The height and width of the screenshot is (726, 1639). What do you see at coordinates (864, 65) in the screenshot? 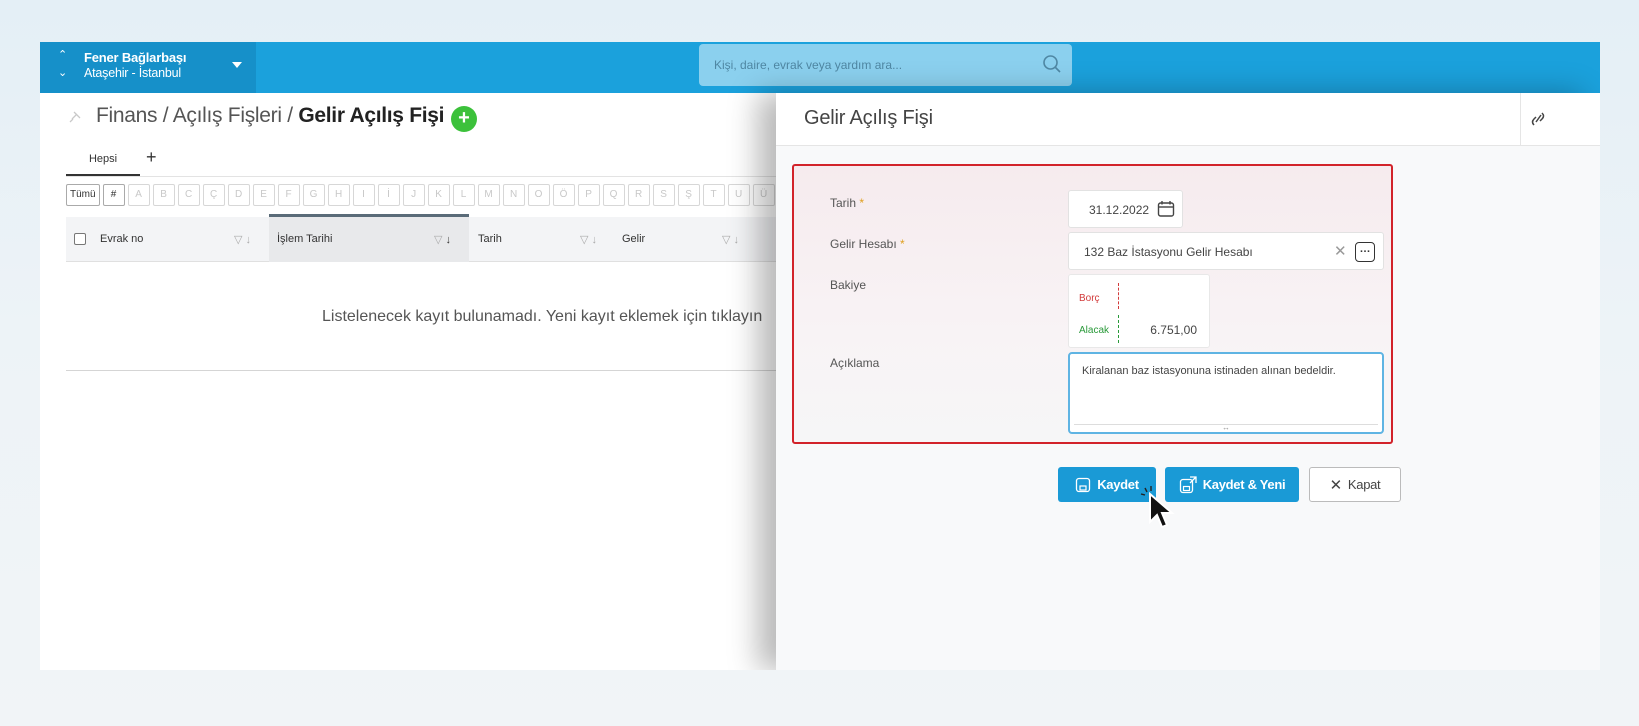
I see `search-input` at bounding box center [864, 65].